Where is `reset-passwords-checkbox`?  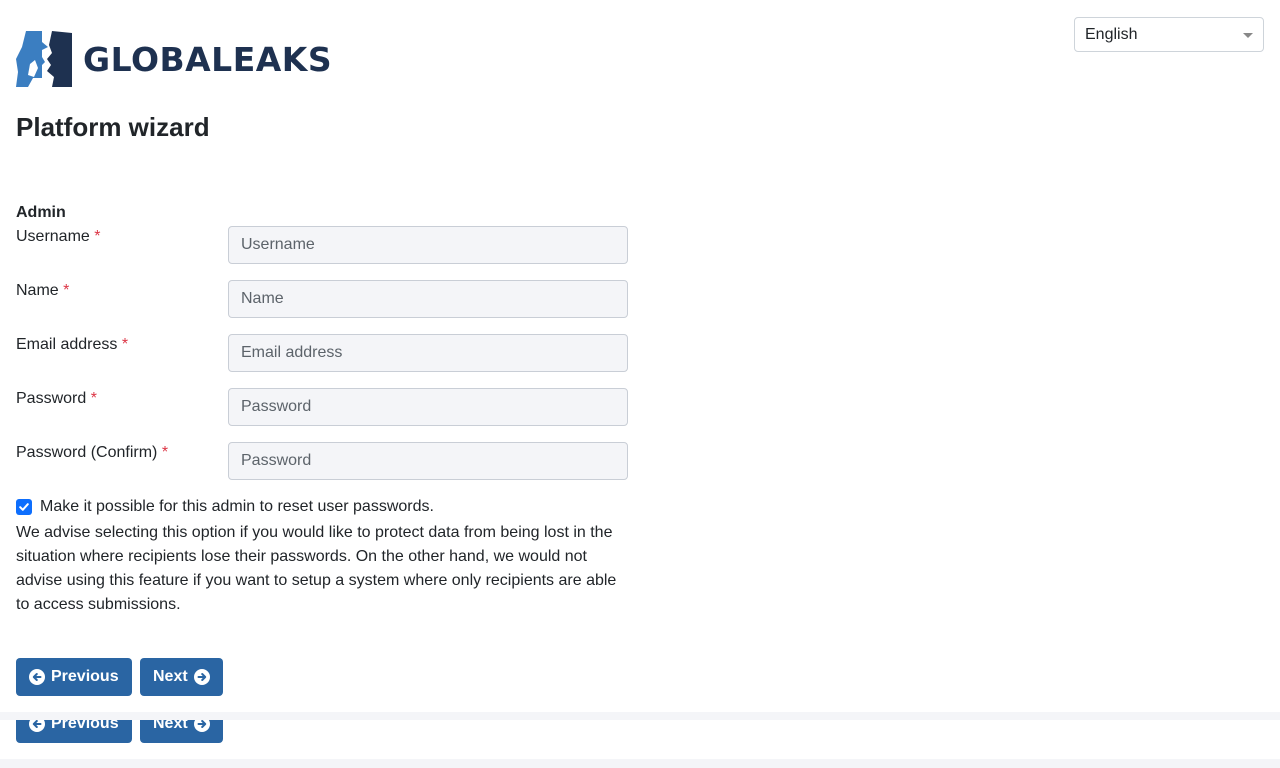 reset-passwords-checkbox is located at coordinates (24, 507).